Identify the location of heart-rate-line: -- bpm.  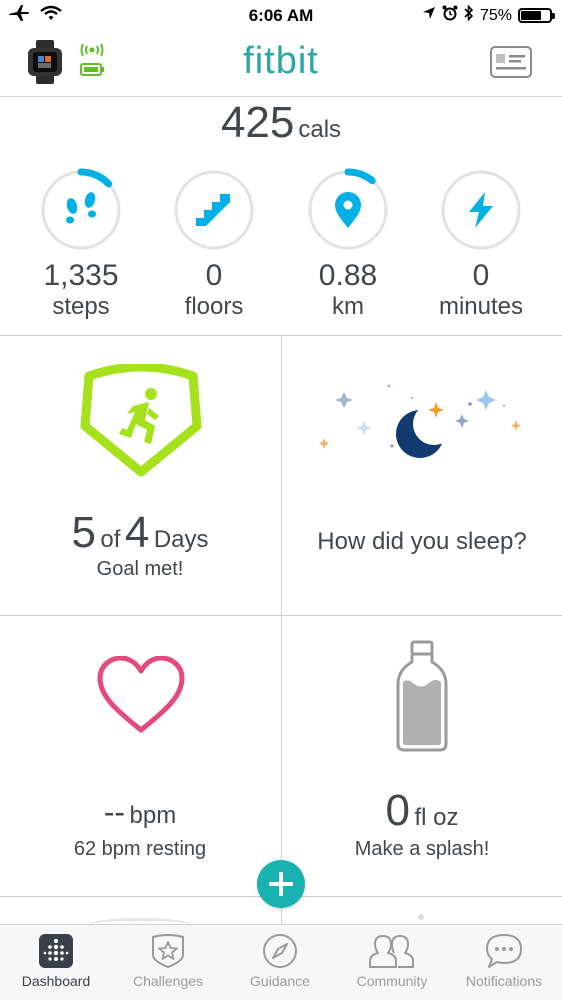
(140, 812).